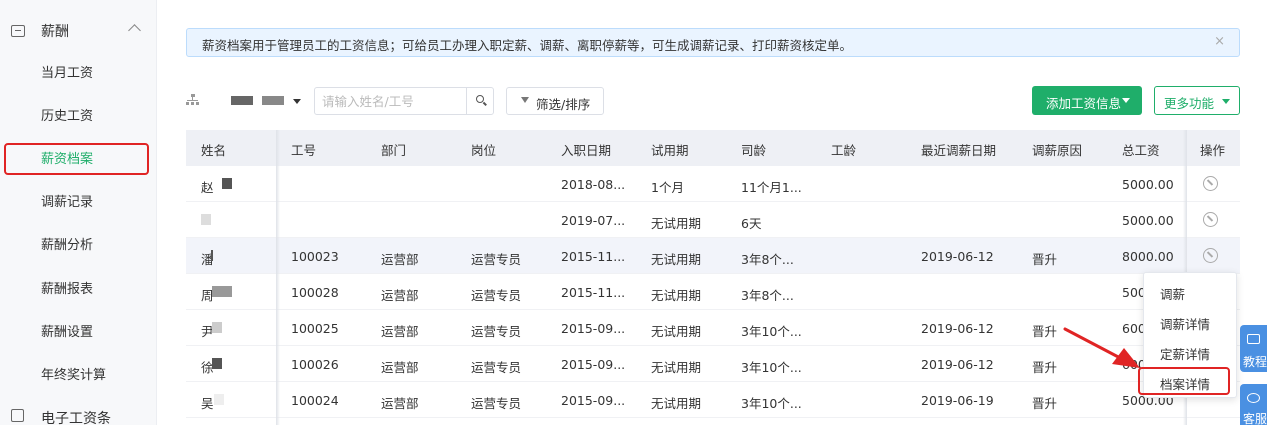 Image resolution: width=1267 pixels, height=429 pixels. What do you see at coordinates (713, 184) in the screenshot?
I see `table-row: 赵 2018-08... 1个月 11个月1... 5000.00` at bounding box center [713, 184].